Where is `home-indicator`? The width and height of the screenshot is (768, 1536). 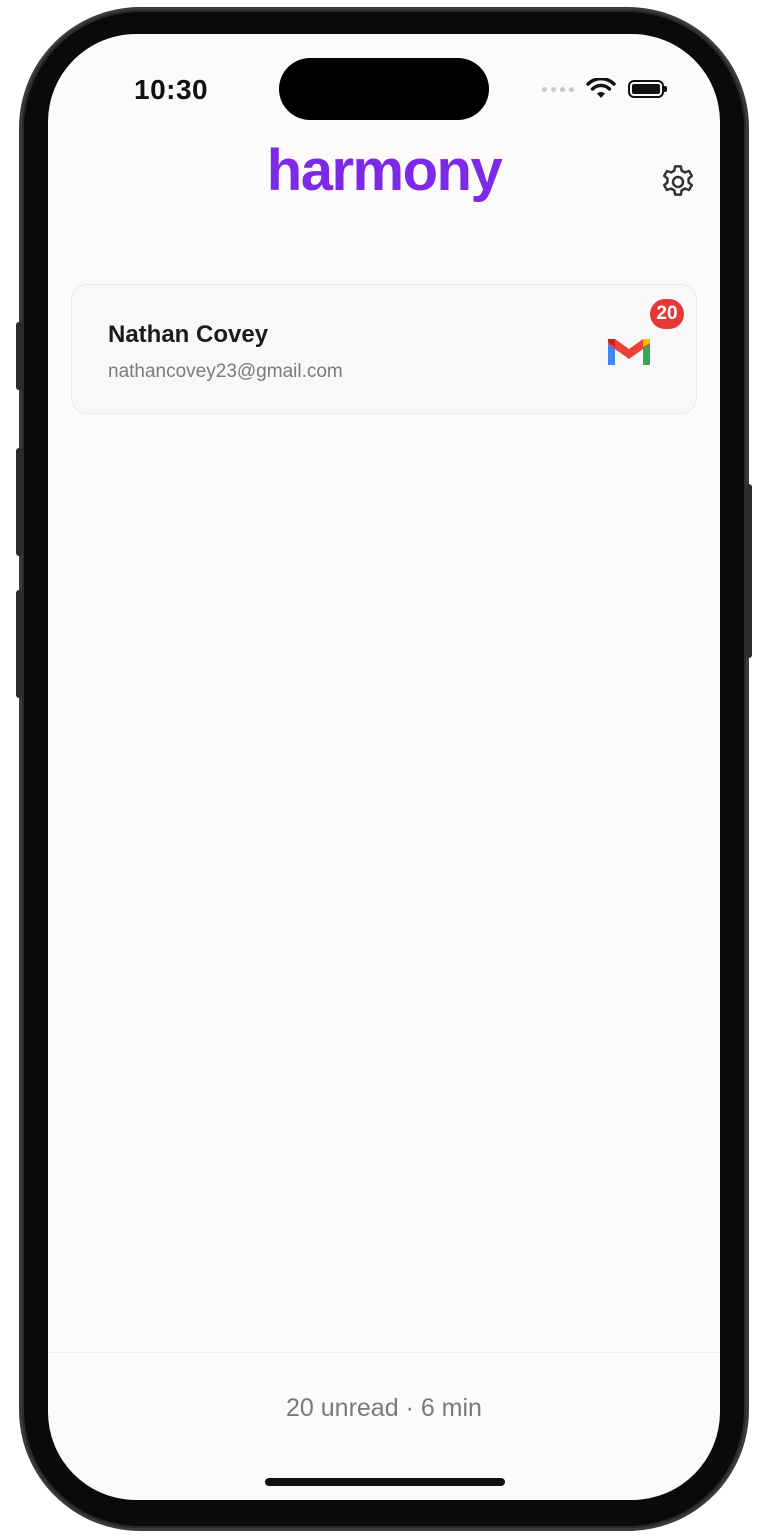 home-indicator is located at coordinates (385, 1482).